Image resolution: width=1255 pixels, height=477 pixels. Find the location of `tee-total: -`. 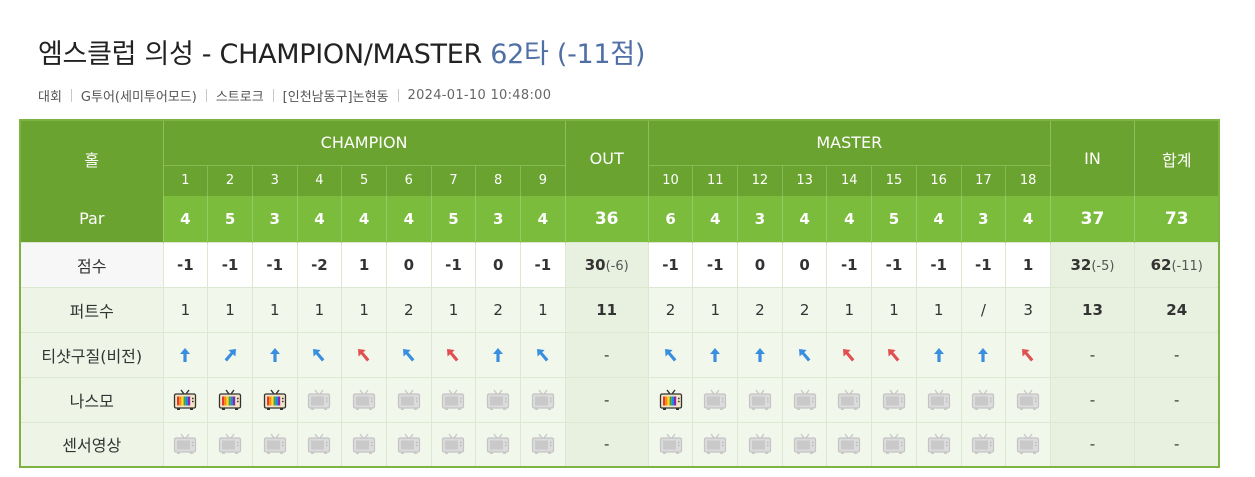

tee-total: - is located at coordinates (1176, 354).